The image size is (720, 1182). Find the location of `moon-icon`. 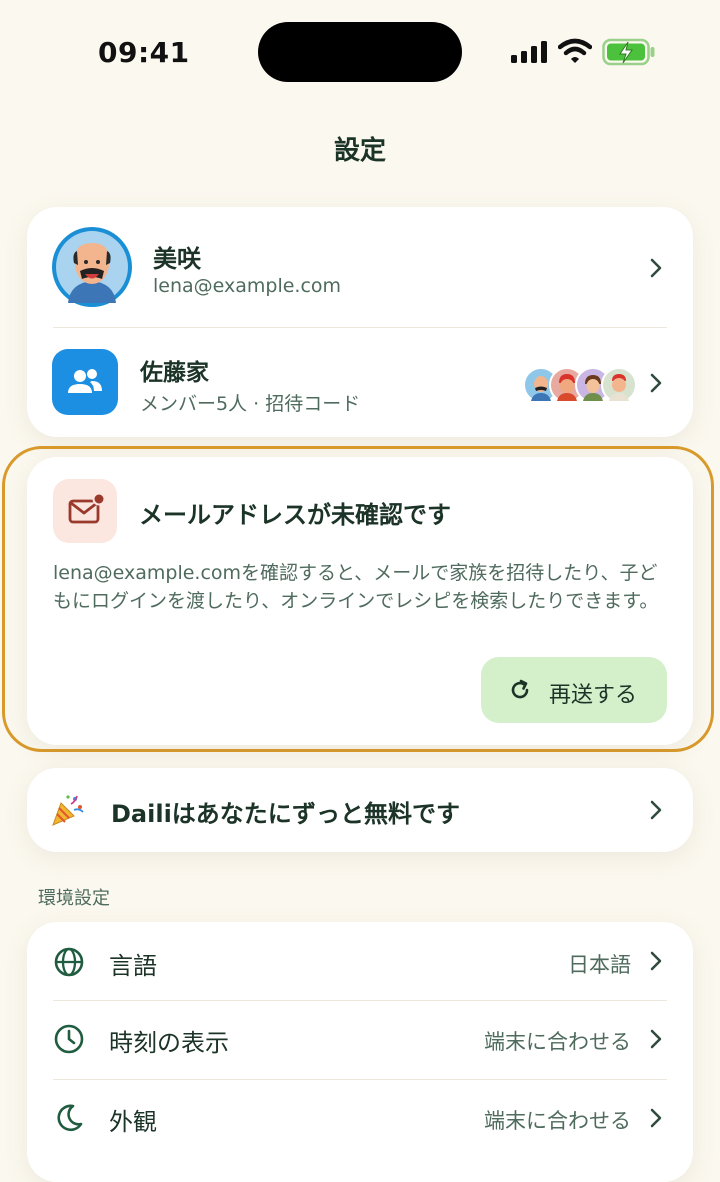

moon-icon is located at coordinates (70, 1118).